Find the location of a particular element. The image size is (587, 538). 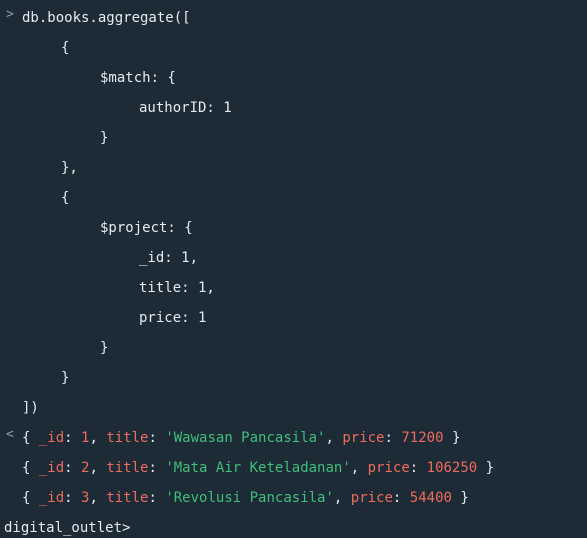

database-name: digital_outlet is located at coordinates (63, 528).